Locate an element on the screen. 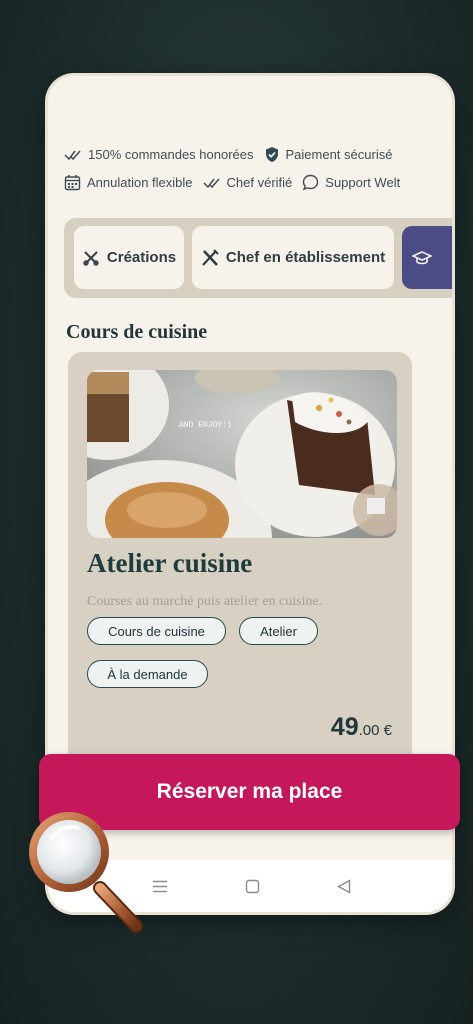 The height and width of the screenshot is (1024, 473). tools-icon is located at coordinates (91, 258).